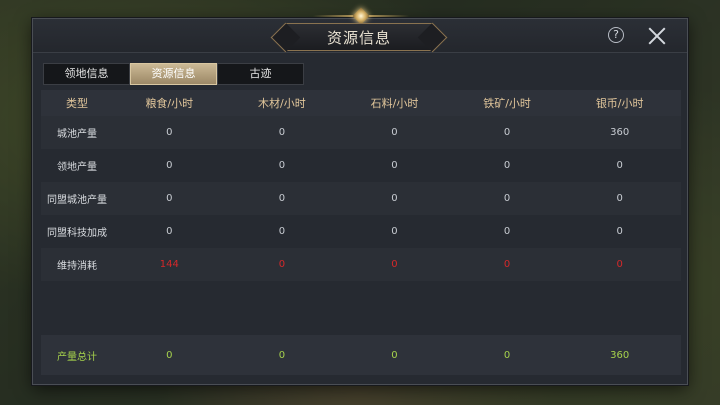  Describe the element at coordinates (394, 103) in the screenshot. I see `header-stone: 石料/小时` at that location.